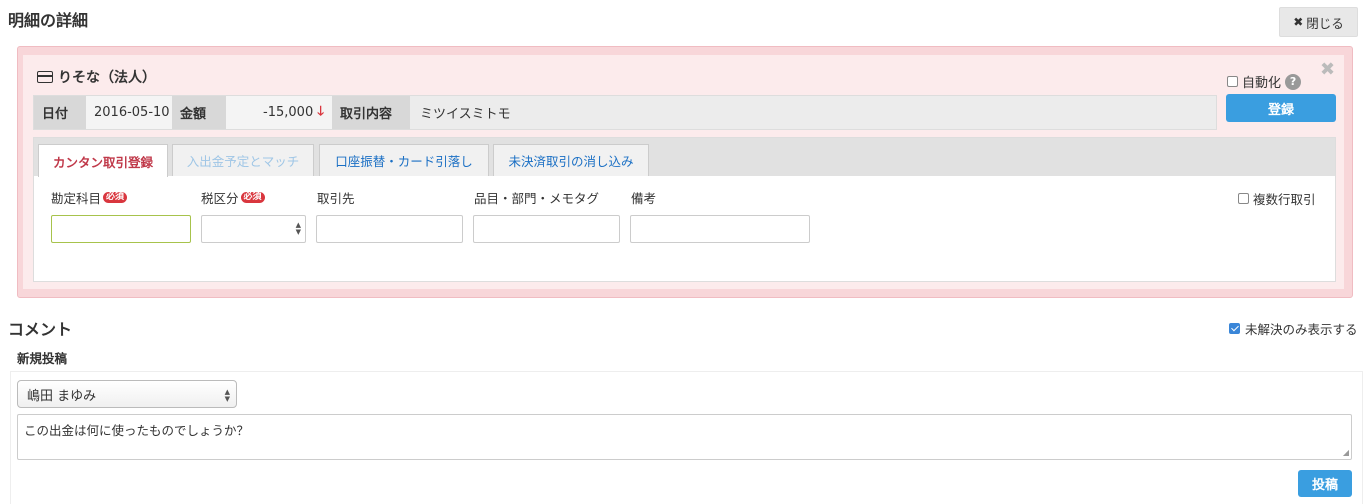  Describe the element at coordinates (199, 112) in the screenshot. I see `amount-label: 金額` at that location.